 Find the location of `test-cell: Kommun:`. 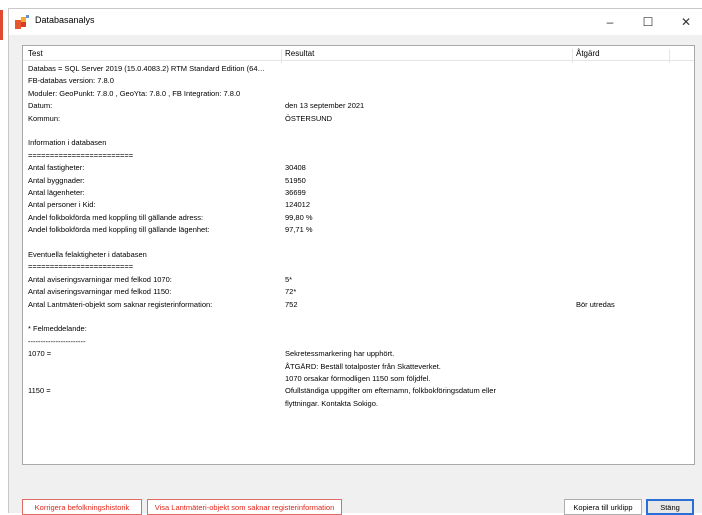

test-cell: Kommun: is located at coordinates (44, 118).